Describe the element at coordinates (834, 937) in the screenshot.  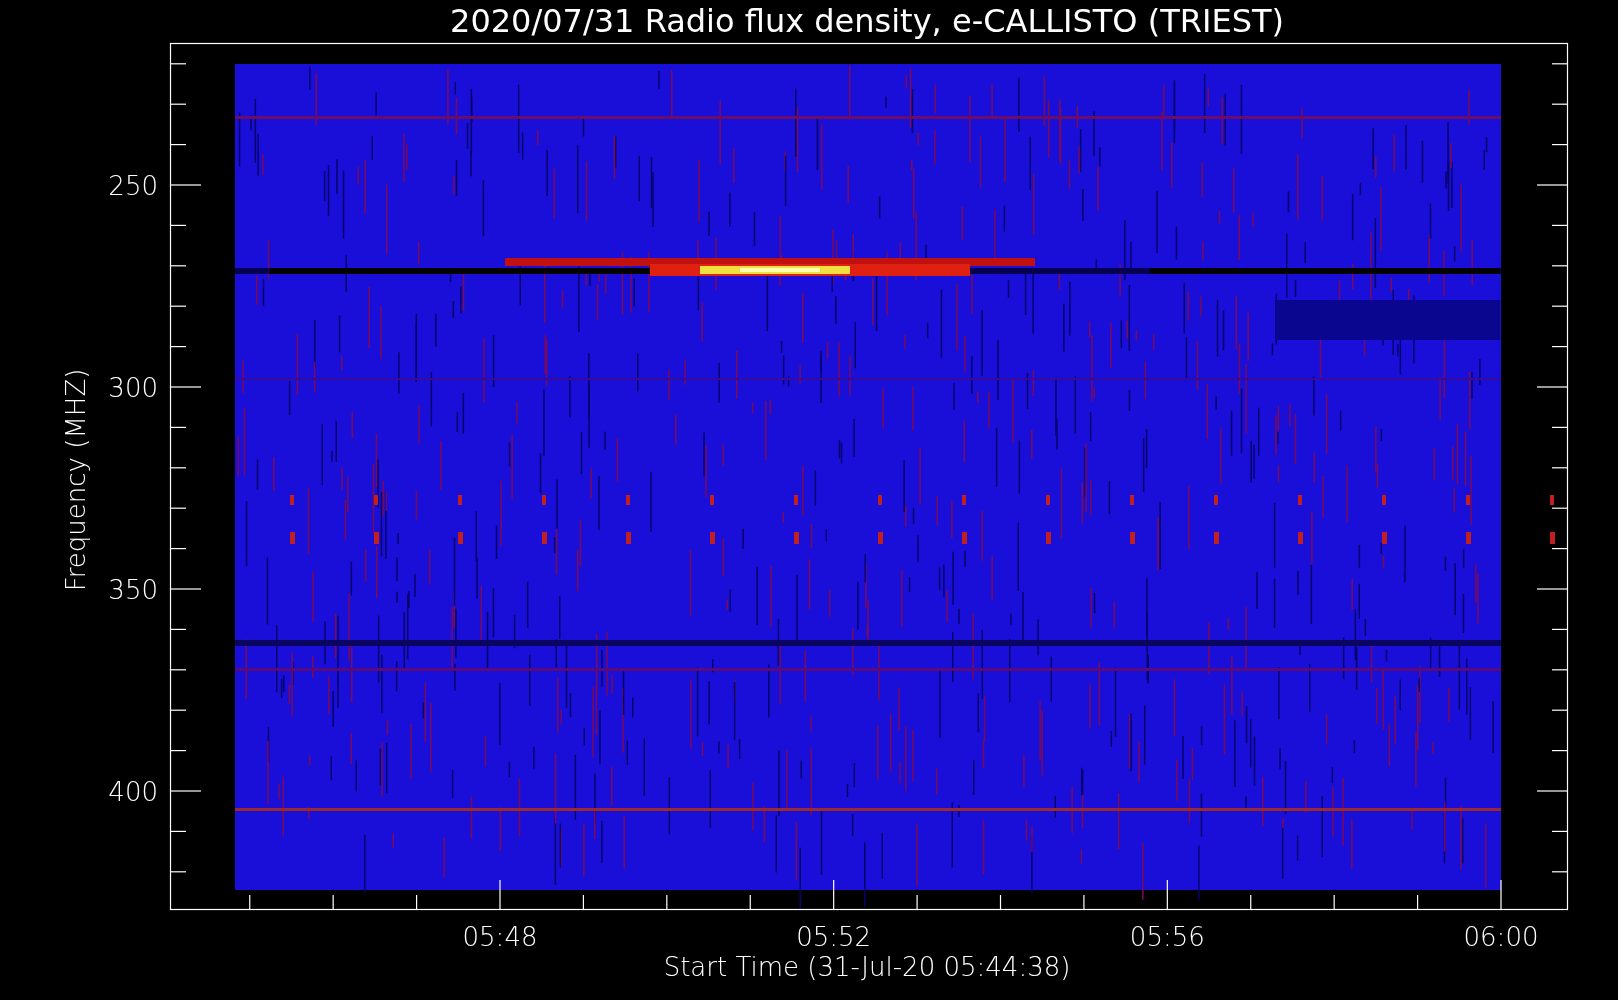
I see `x-tick-label: 05:52` at that location.